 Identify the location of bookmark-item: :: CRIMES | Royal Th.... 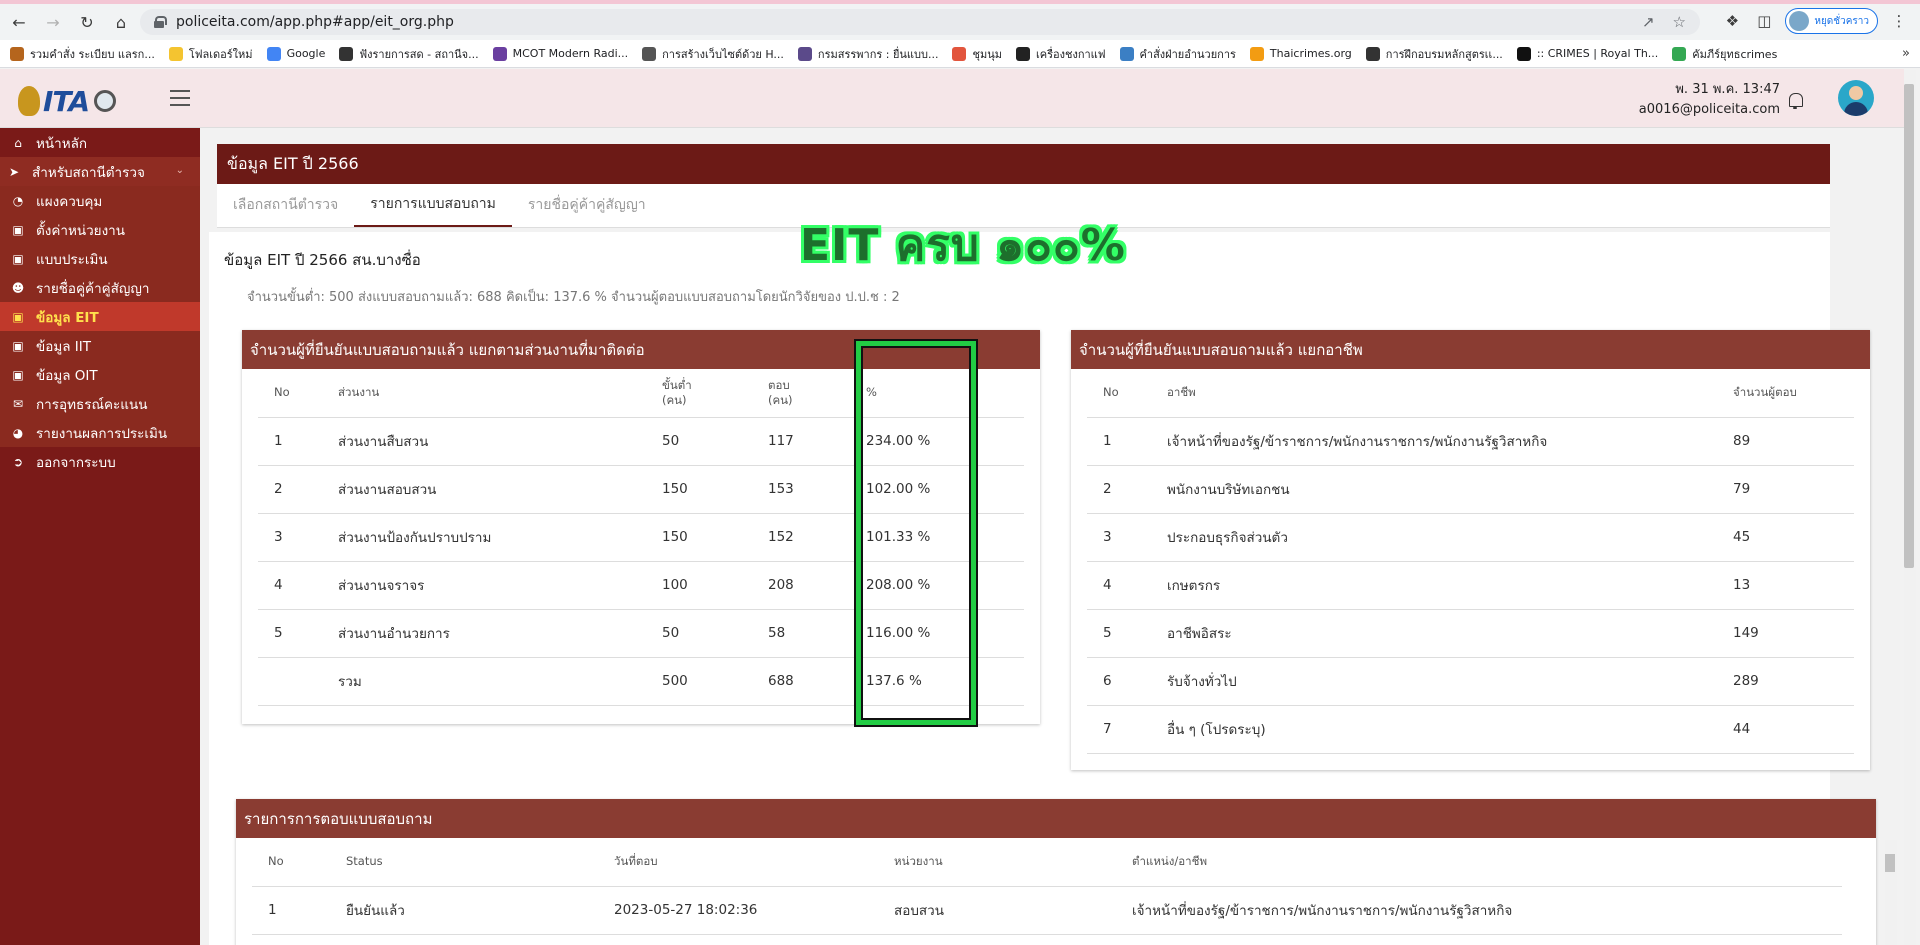
(1587, 53).